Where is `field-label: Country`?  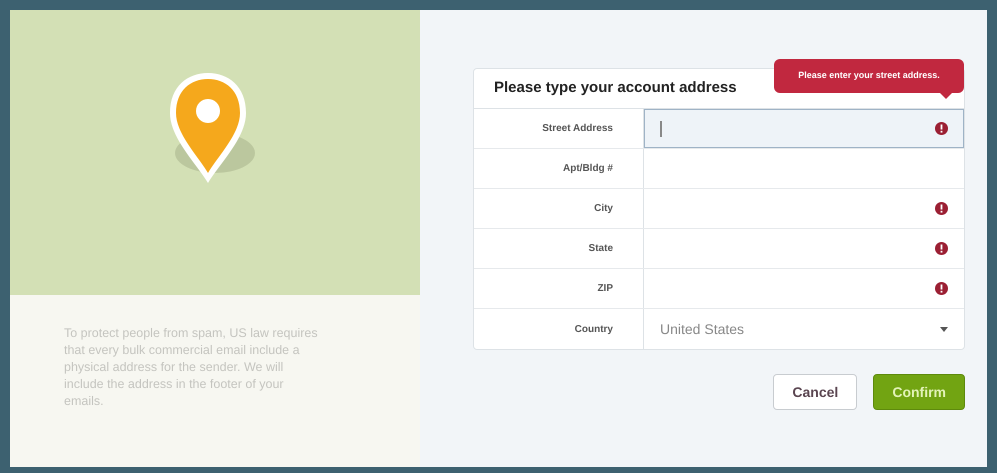 field-label: Country is located at coordinates (593, 329).